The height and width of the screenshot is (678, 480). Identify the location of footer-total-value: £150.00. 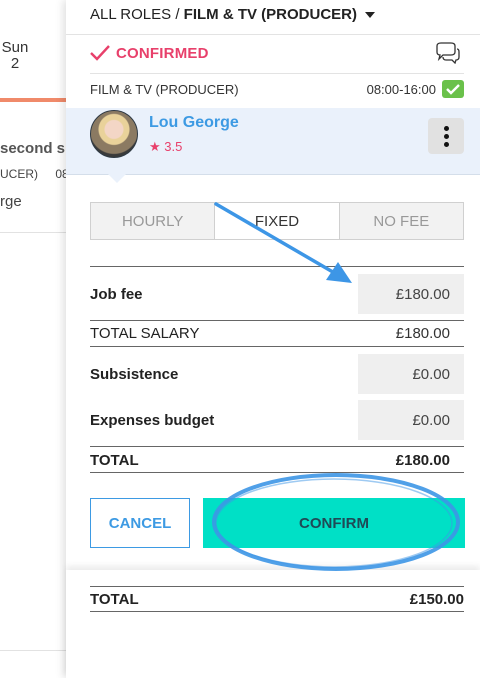
(436, 599).